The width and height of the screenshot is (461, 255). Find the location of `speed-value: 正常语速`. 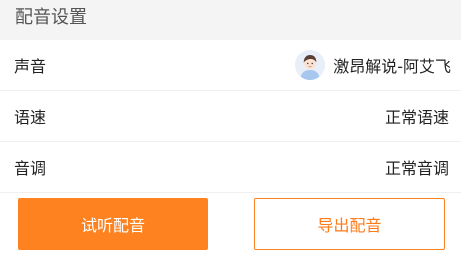

speed-value: 正常语速 is located at coordinates (416, 117).